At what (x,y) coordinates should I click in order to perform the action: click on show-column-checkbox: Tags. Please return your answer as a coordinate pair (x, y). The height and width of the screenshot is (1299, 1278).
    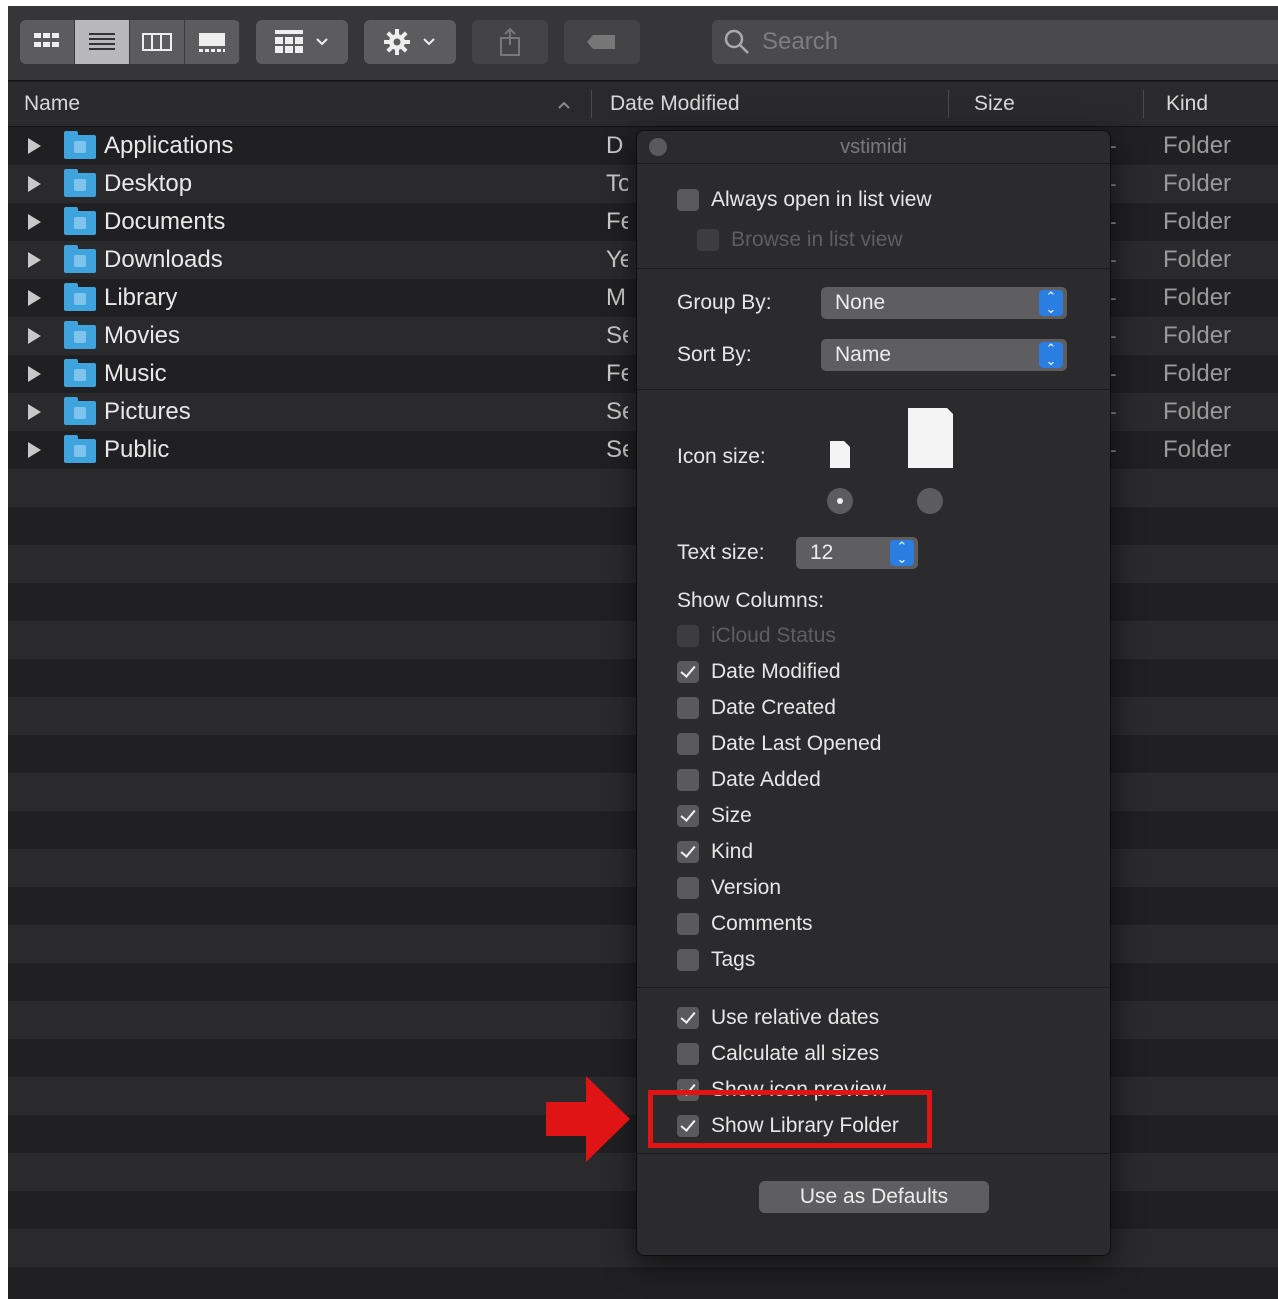
    Looking at the image, I should click on (716, 960).